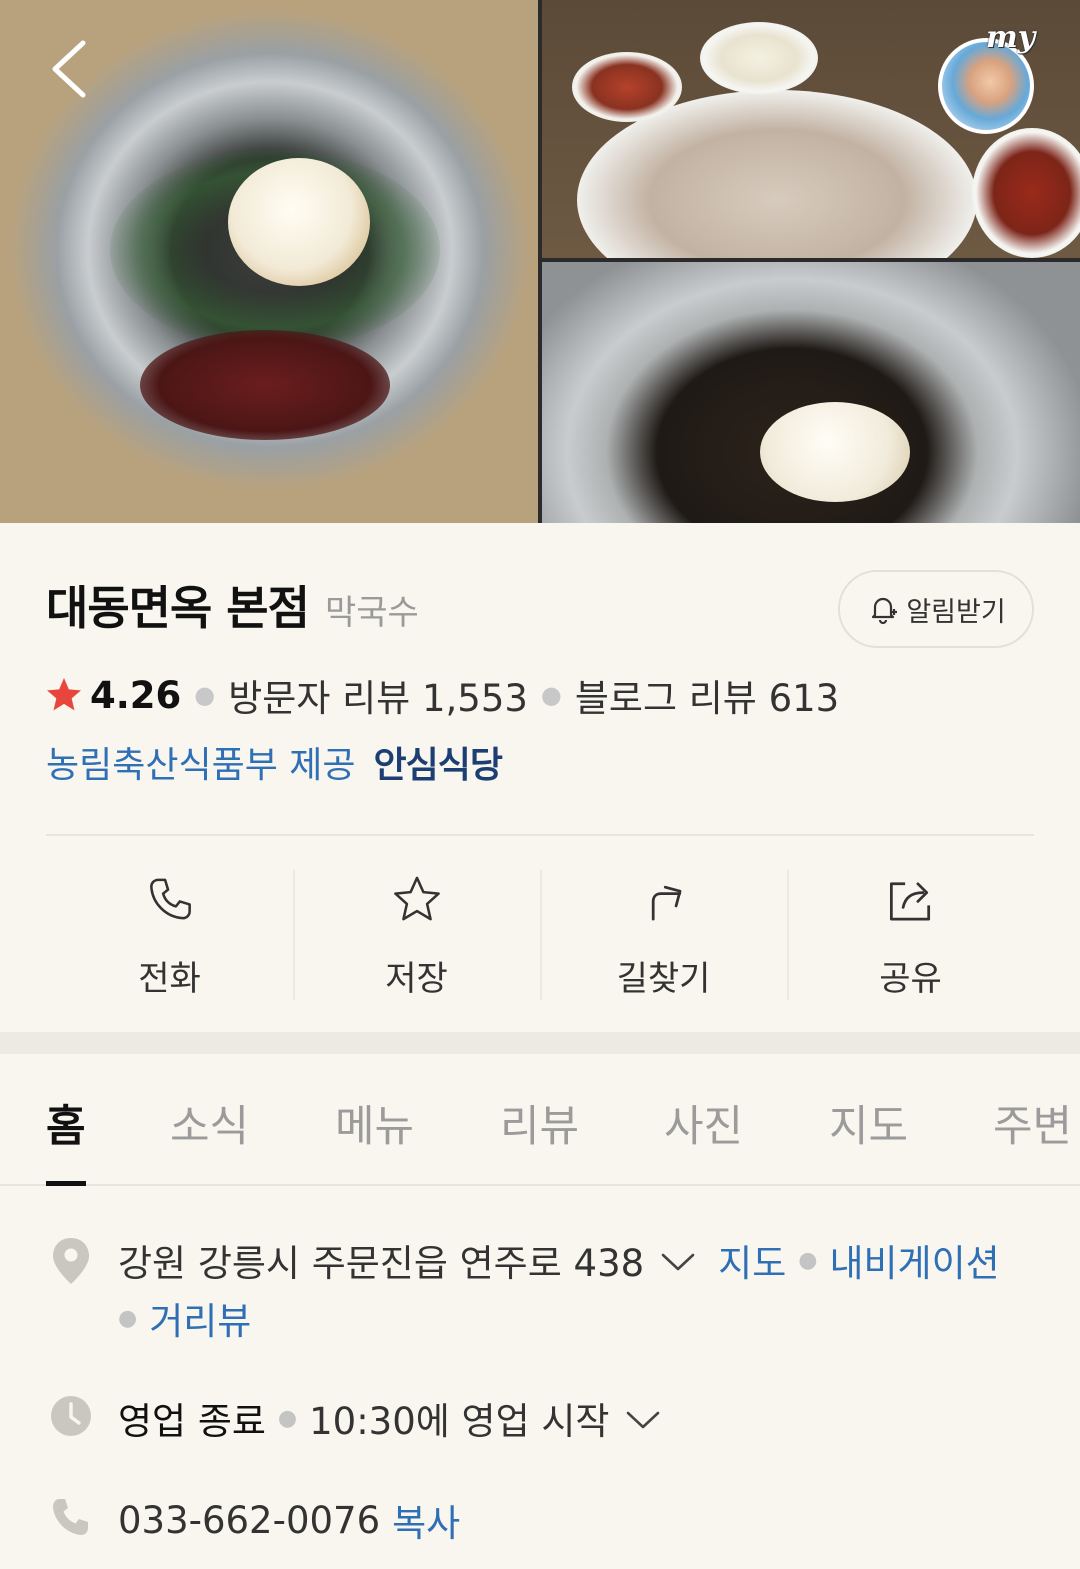 This screenshot has height=1569, width=1080. I want to click on rating-score: 4.26, so click(136, 695).